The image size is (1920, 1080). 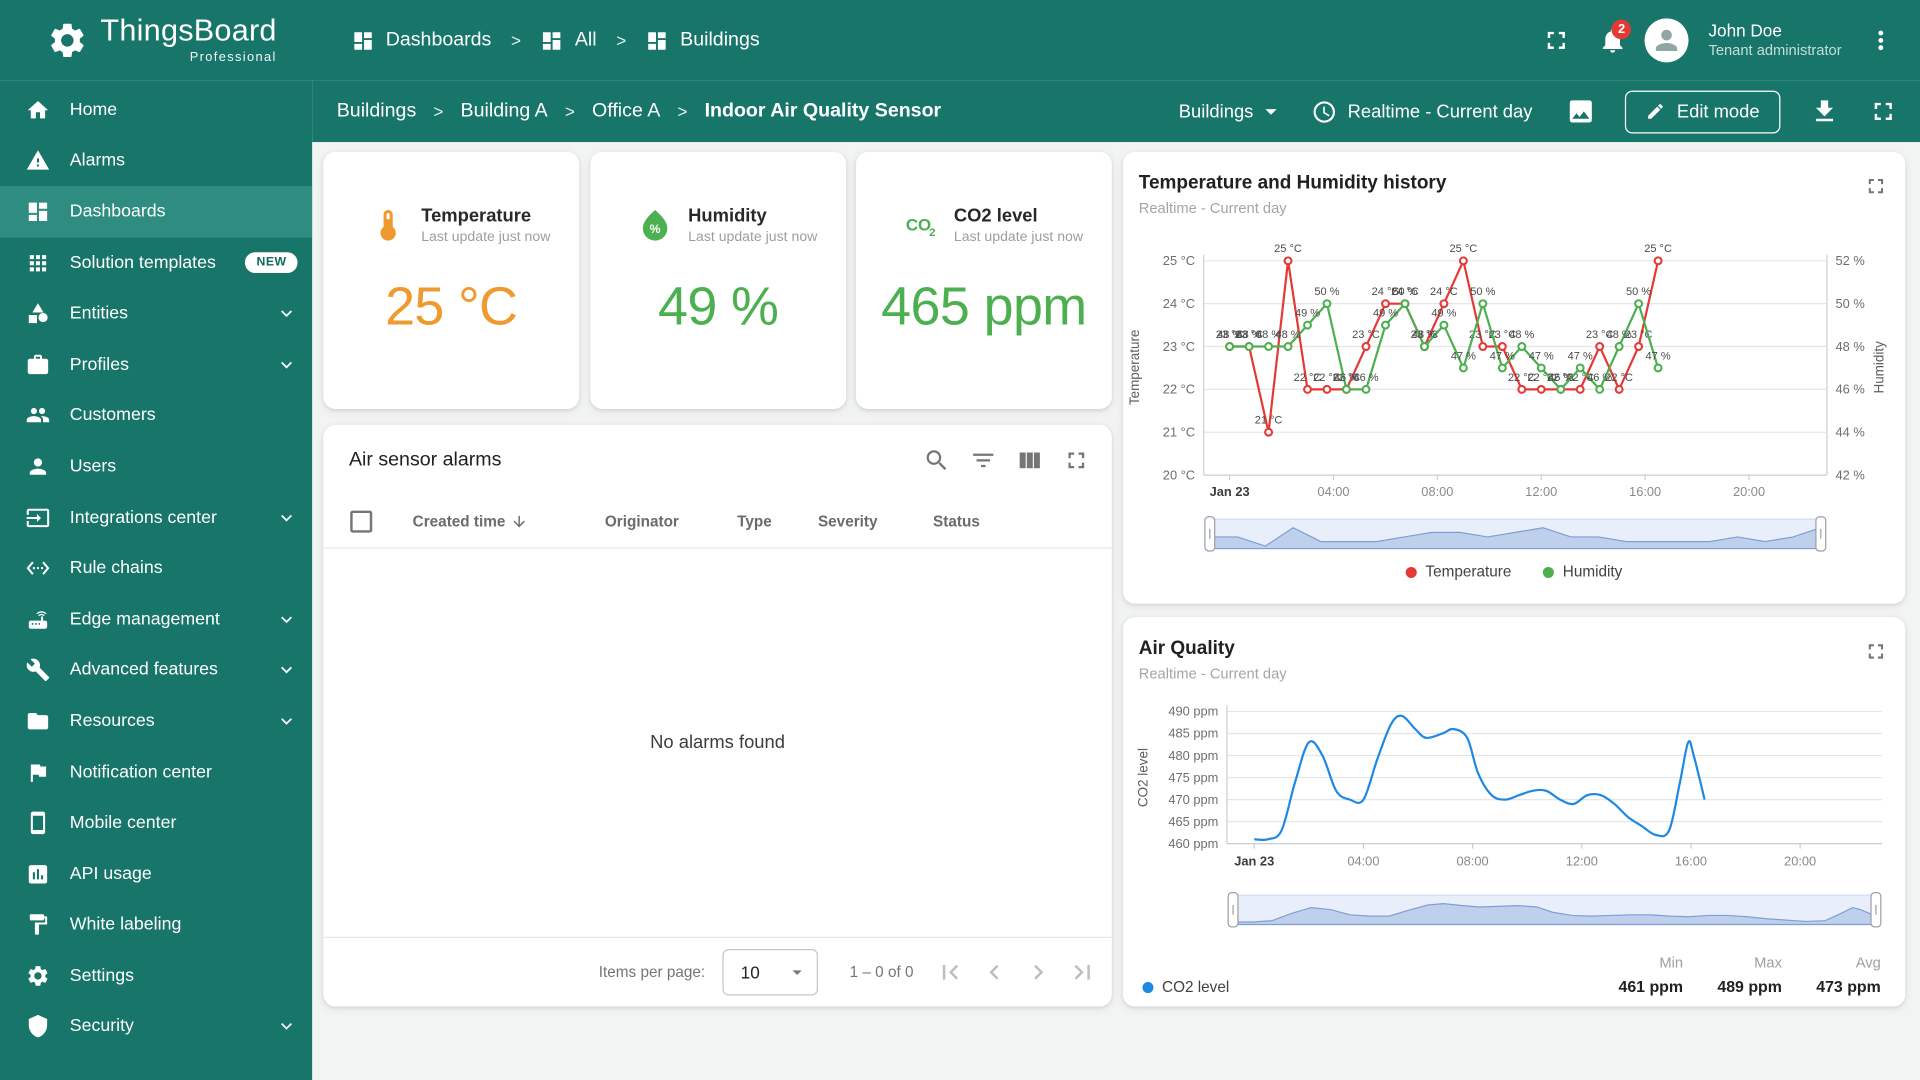 What do you see at coordinates (1231, 111) in the screenshot?
I see `states-select: Buildings` at bounding box center [1231, 111].